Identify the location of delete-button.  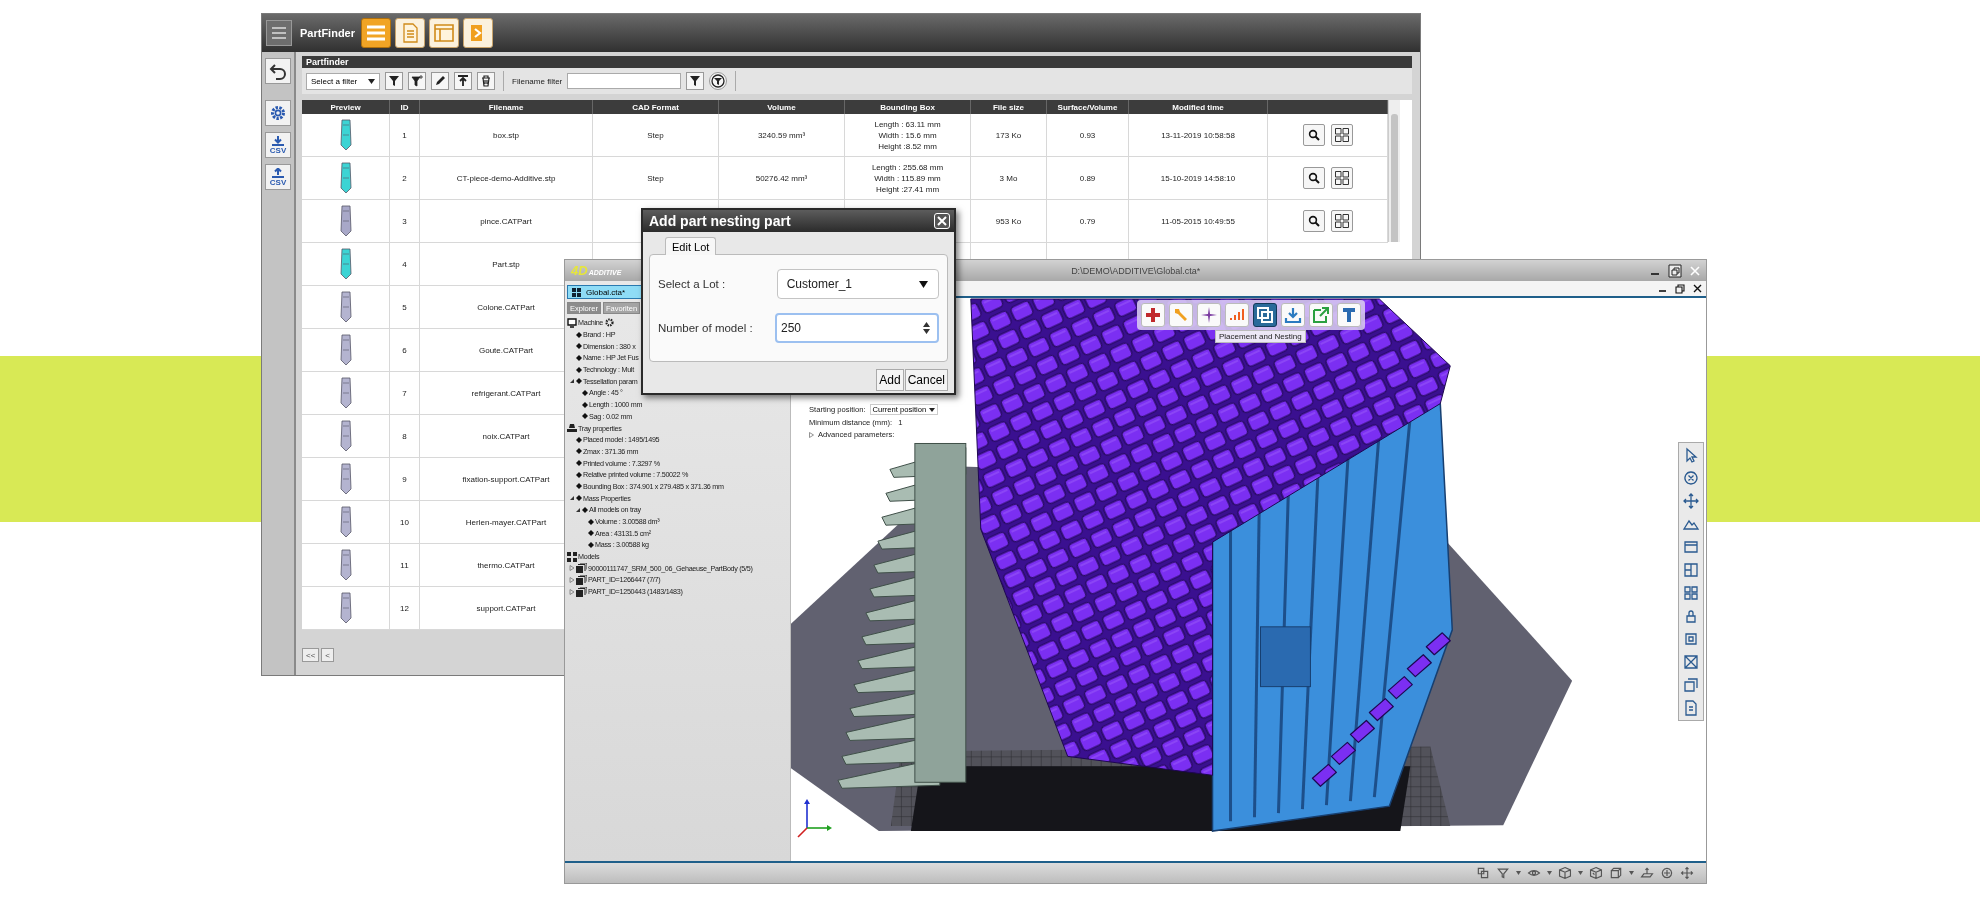
(486, 81).